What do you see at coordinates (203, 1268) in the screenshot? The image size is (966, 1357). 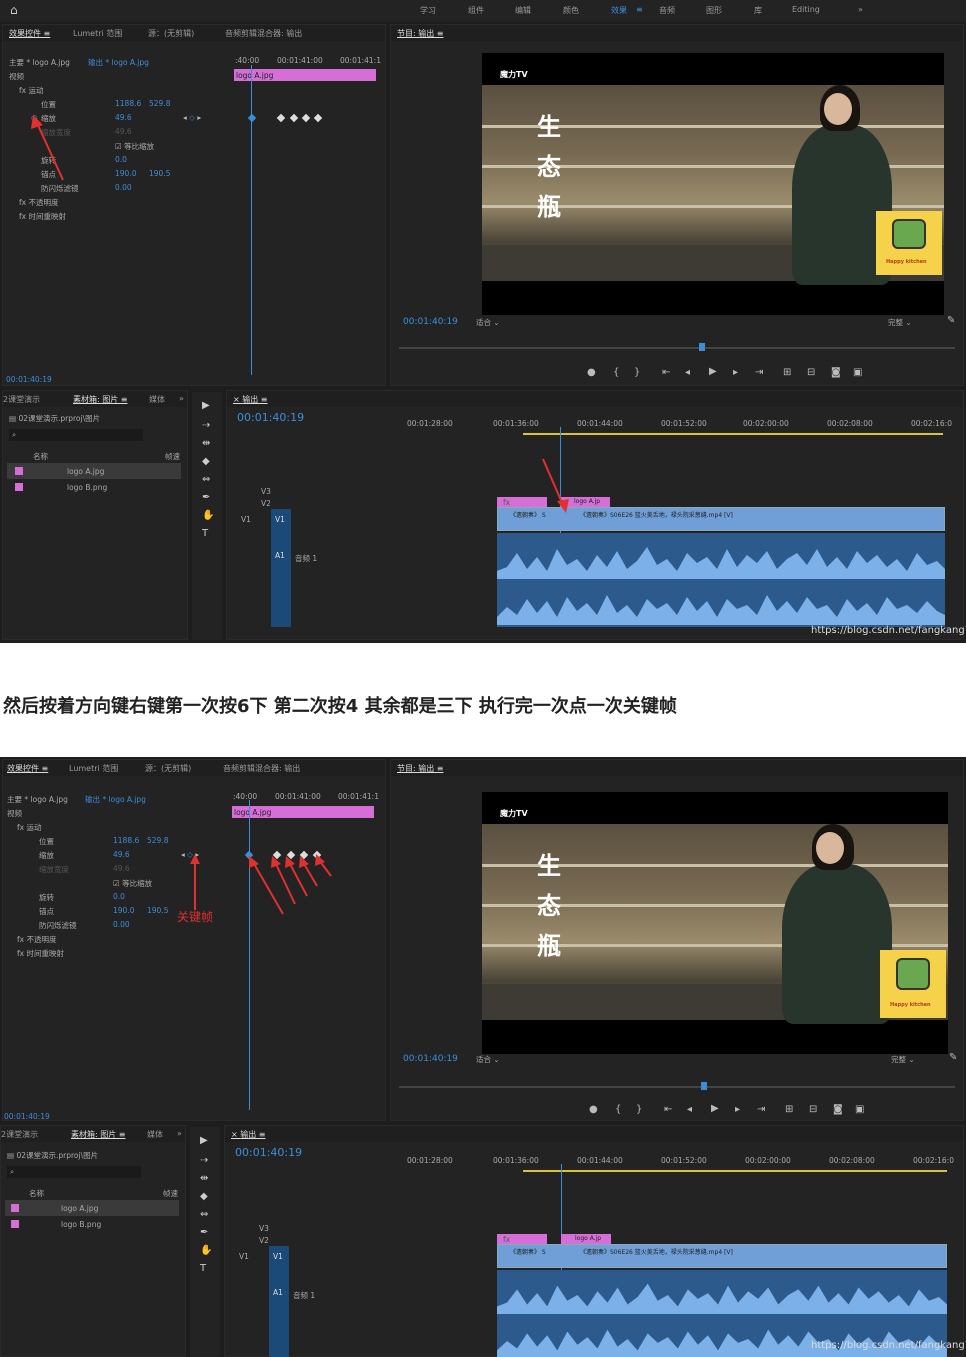 I see `type-icon: T` at bounding box center [203, 1268].